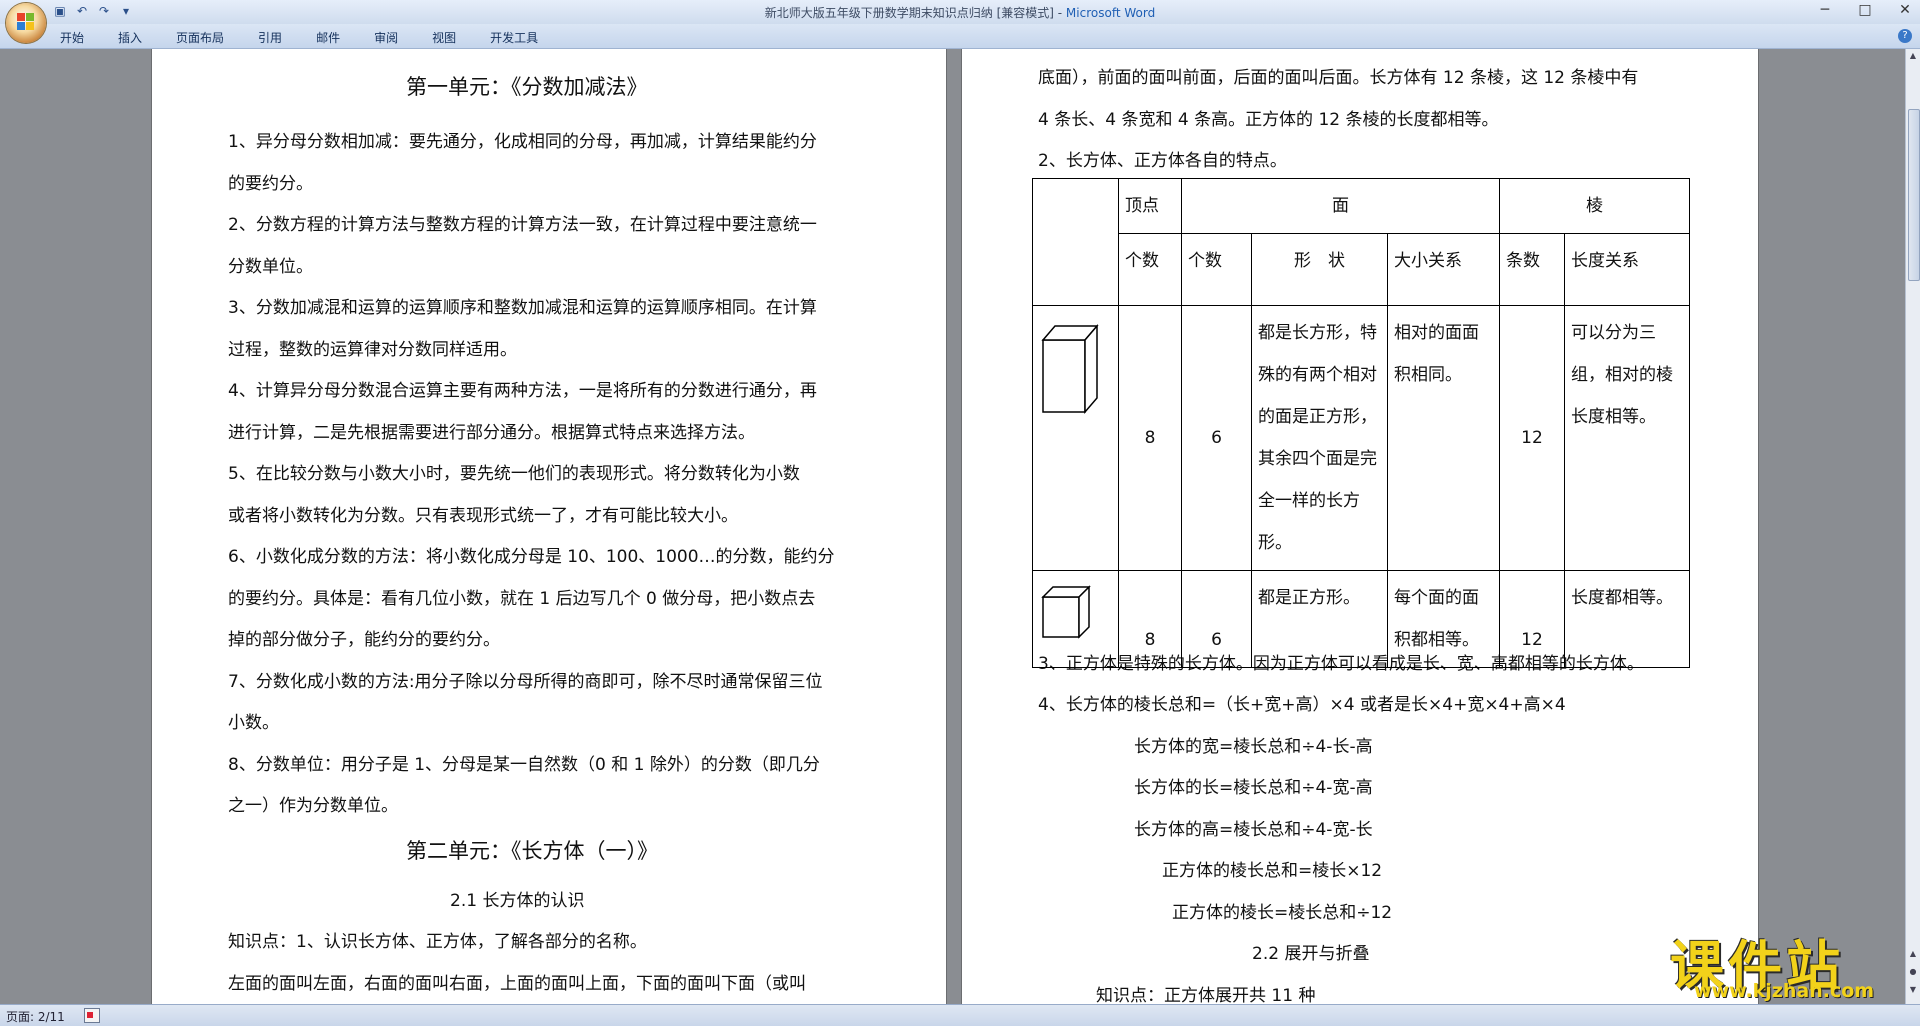  Describe the element at coordinates (1319, 619) in the screenshot. I see `cube-shape: 都是正方形。` at that location.